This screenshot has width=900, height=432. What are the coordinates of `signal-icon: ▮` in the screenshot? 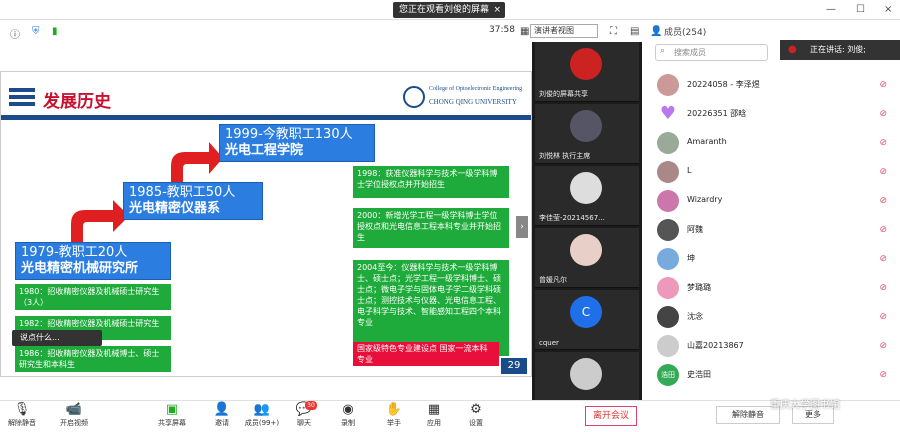 It's located at (55, 31).